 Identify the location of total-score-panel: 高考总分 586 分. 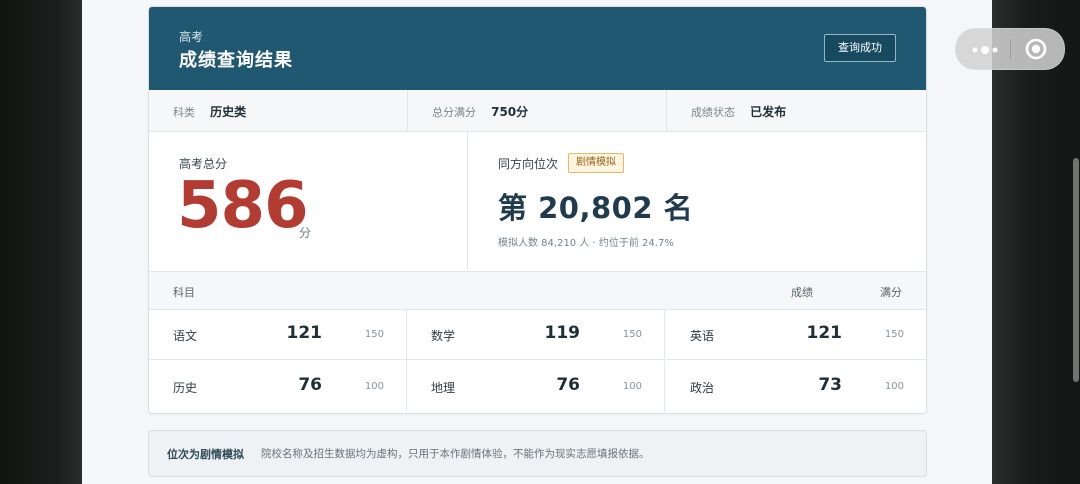
(308, 201).